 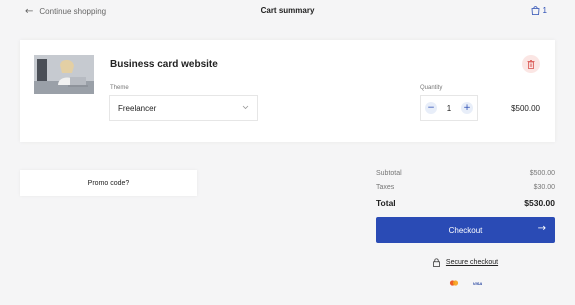 I want to click on mastercard-icon, so click(x=453, y=283).